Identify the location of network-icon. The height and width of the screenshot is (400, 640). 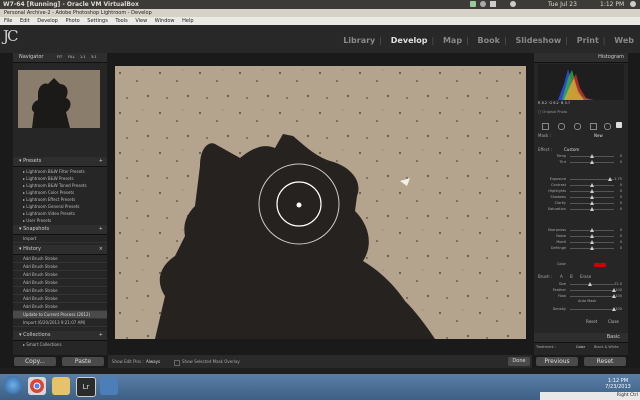
(483, 4).